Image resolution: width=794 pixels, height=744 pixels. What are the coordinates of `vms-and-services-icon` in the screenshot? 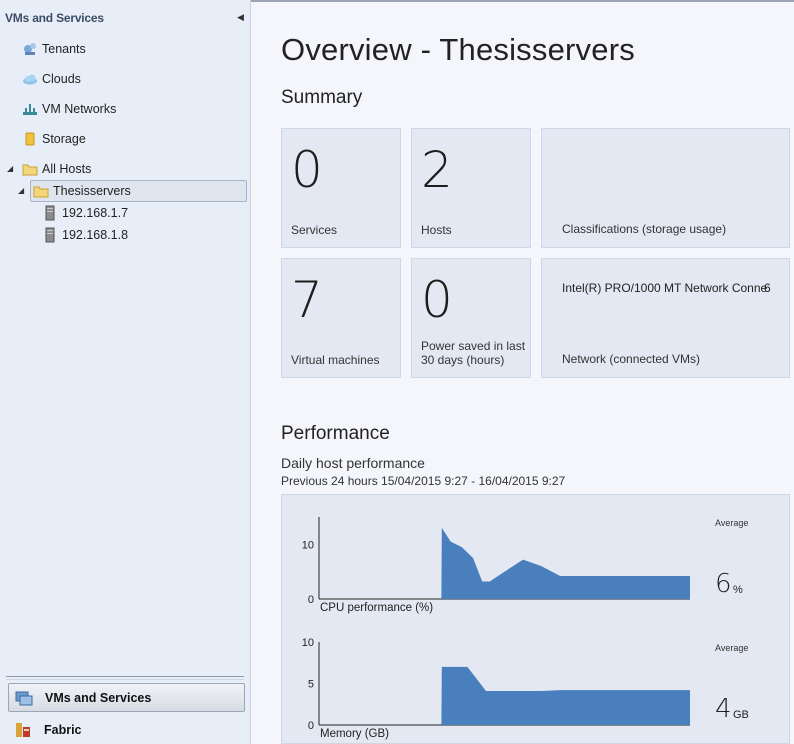 It's located at (24, 698).